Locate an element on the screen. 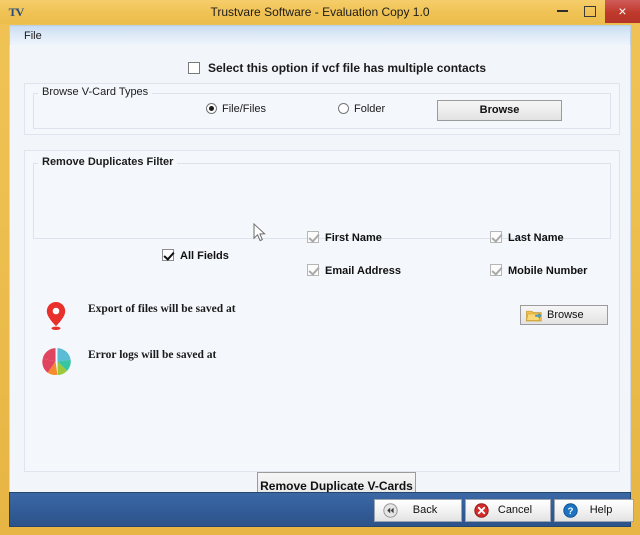 This screenshot has height=535, width=640. maximize-button is located at coordinates (590, 11).